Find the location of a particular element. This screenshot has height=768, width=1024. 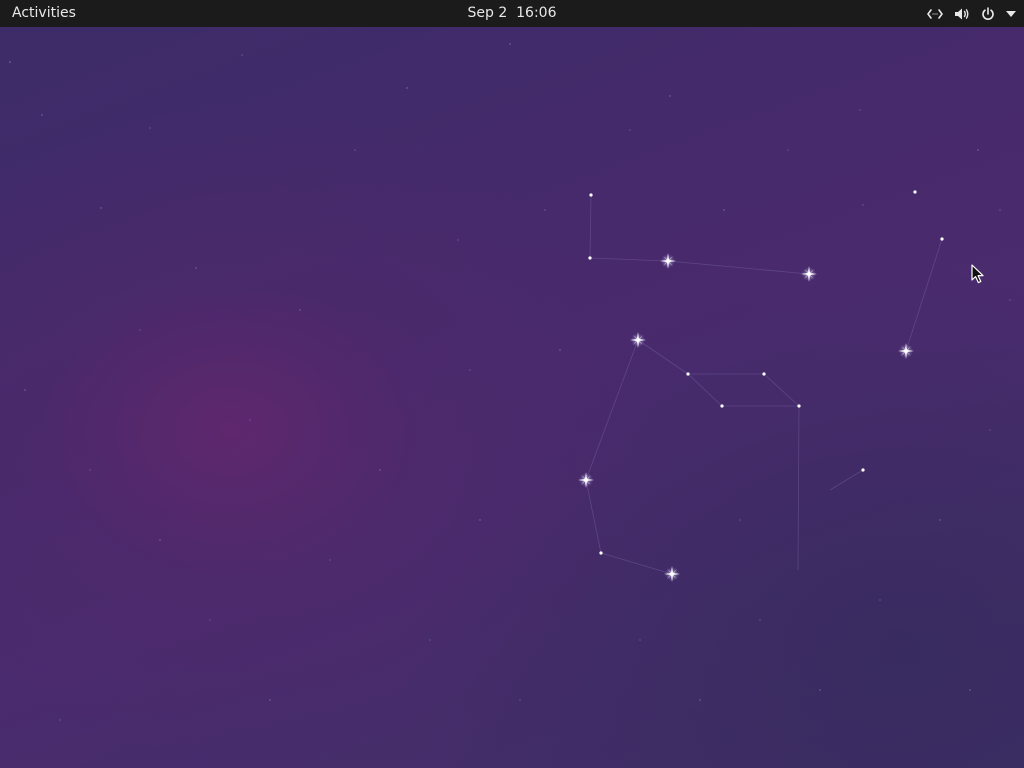

volume-icon is located at coordinates (962, 14).